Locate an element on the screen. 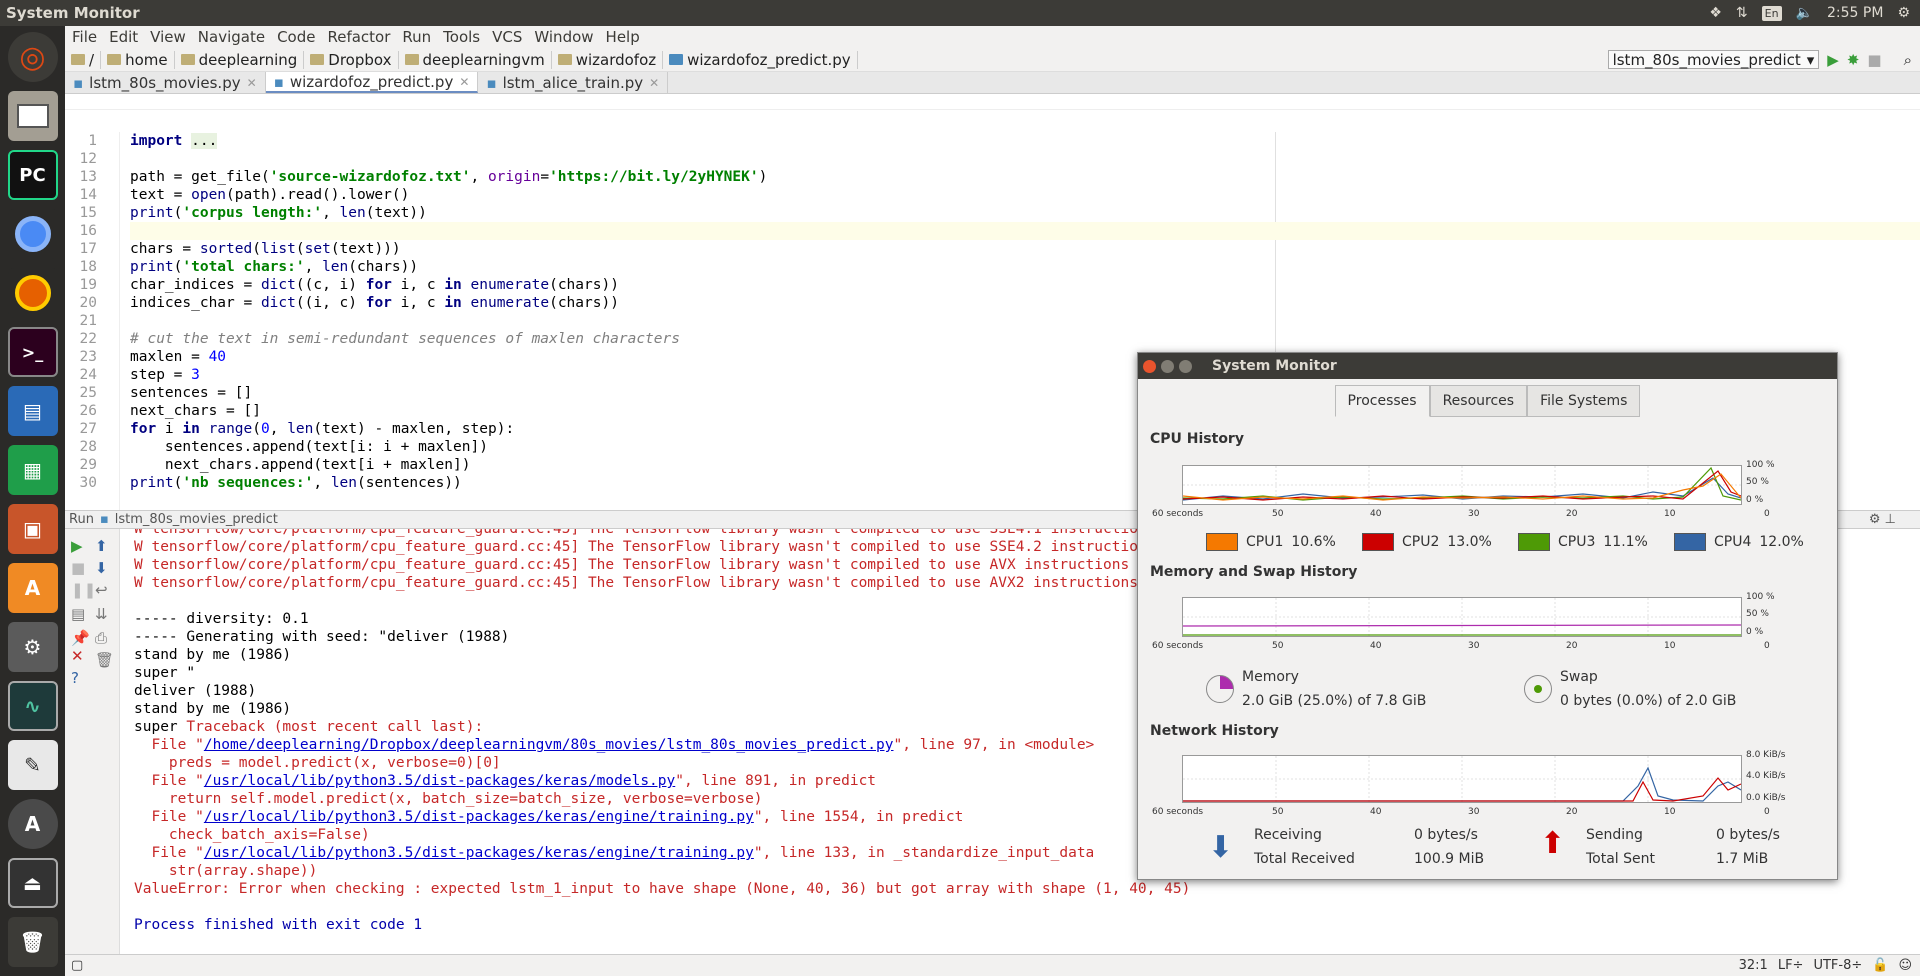 The width and height of the screenshot is (1920, 976). system-settings-icon: ⚙ is located at coordinates (32, 647).